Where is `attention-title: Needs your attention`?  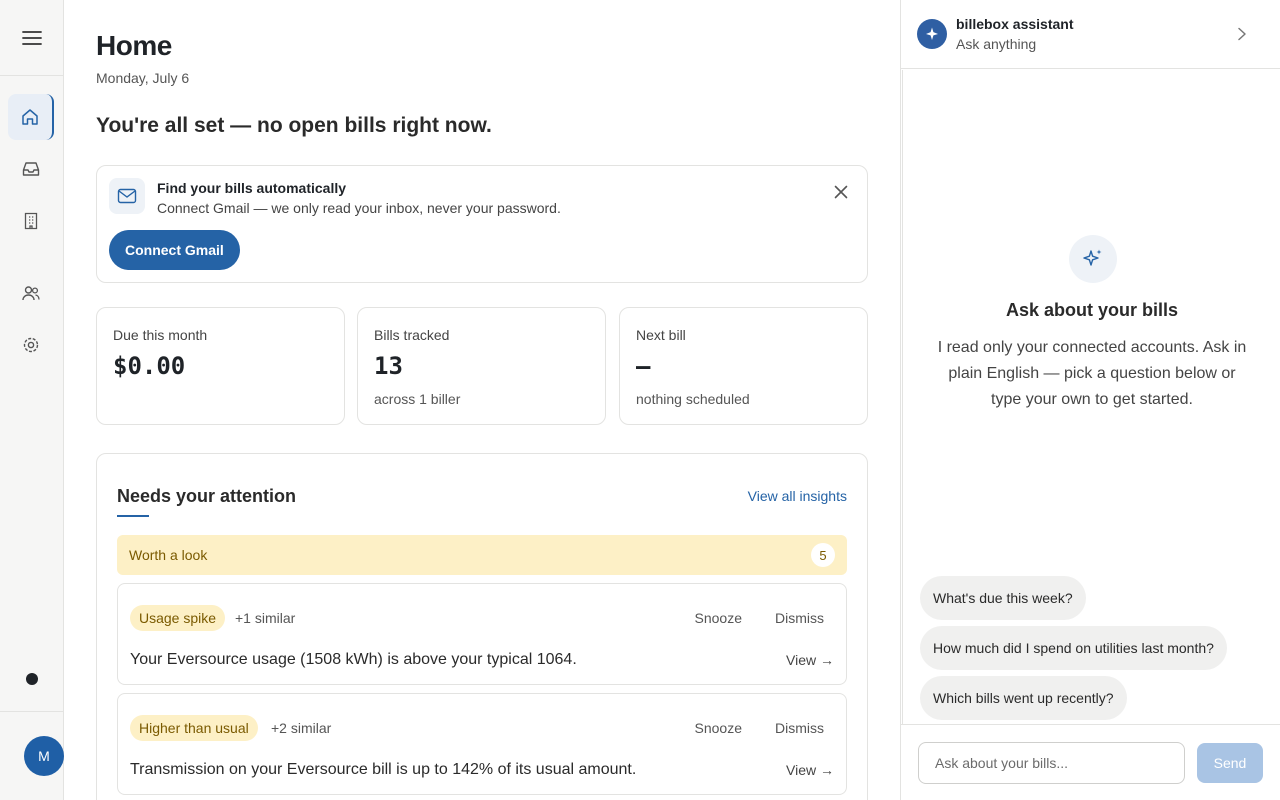
attention-title: Needs your attention is located at coordinates (207, 496).